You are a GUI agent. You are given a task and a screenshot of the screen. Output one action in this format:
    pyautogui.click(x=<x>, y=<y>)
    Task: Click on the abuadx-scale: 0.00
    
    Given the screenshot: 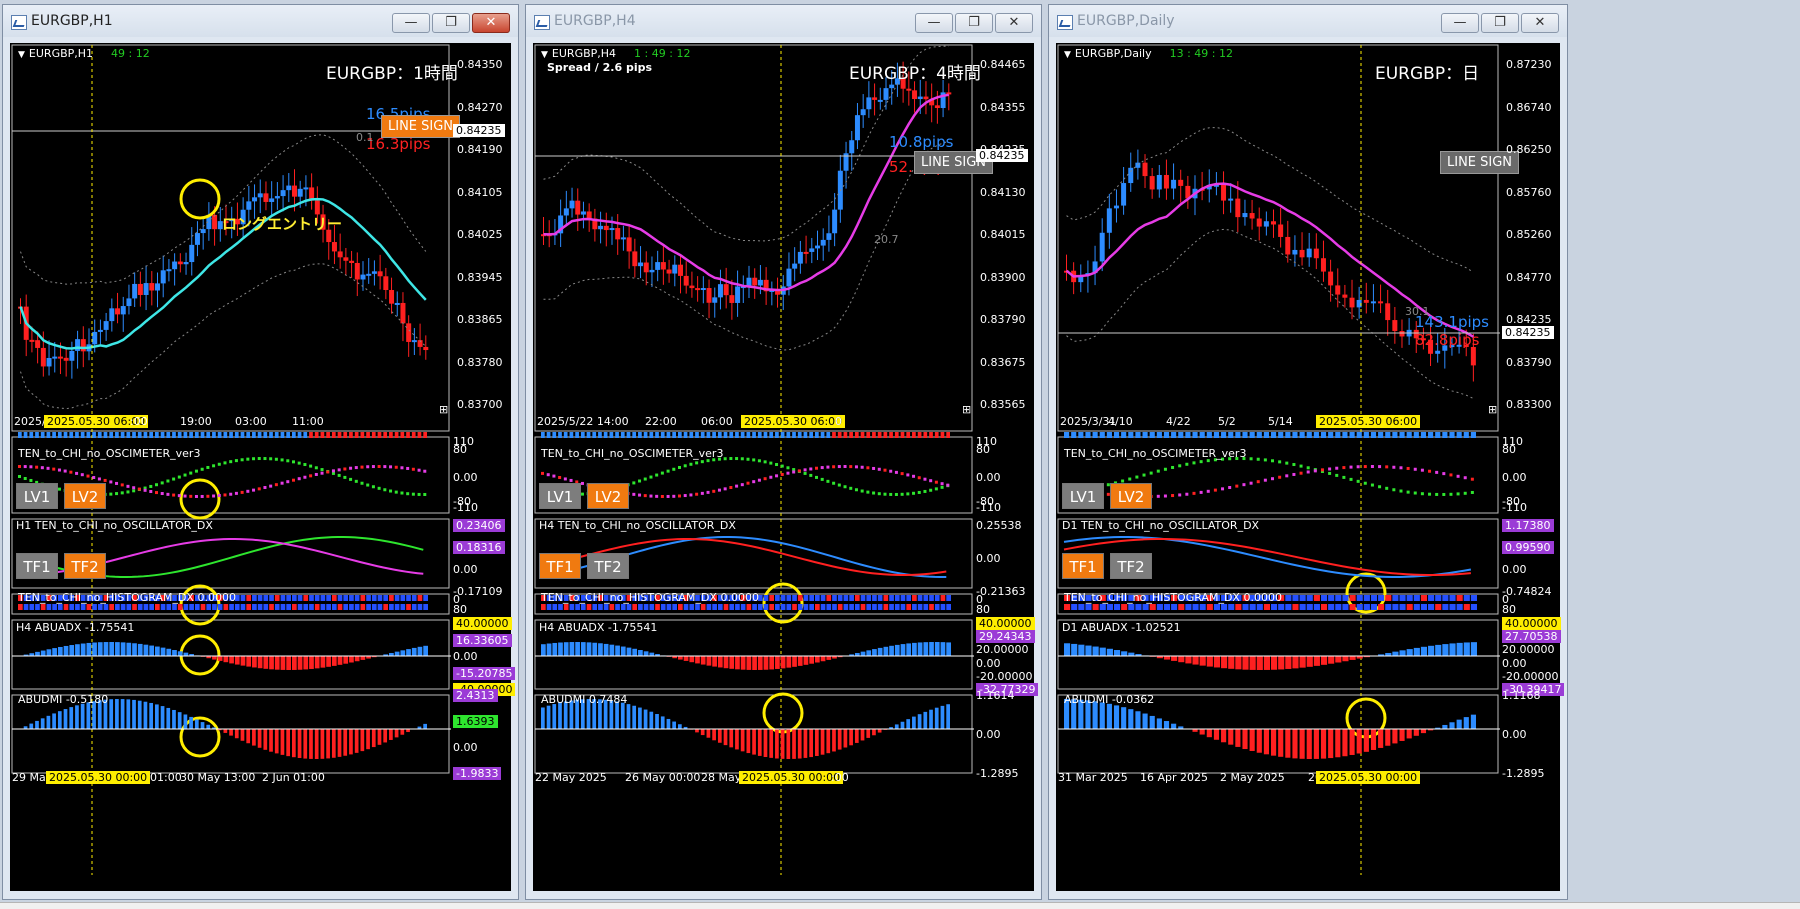 What is the action you would take?
    pyautogui.click(x=1514, y=663)
    